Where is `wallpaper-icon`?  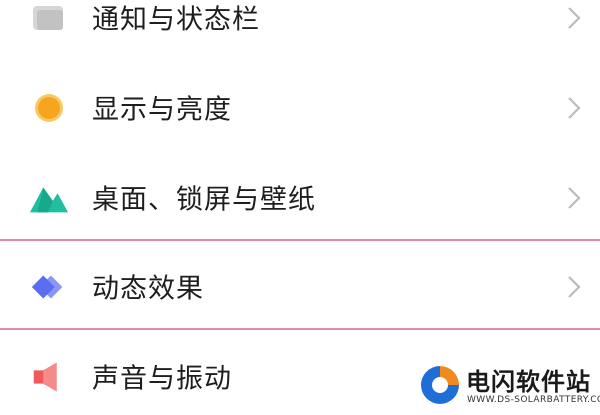 wallpaper-icon is located at coordinates (49, 198).